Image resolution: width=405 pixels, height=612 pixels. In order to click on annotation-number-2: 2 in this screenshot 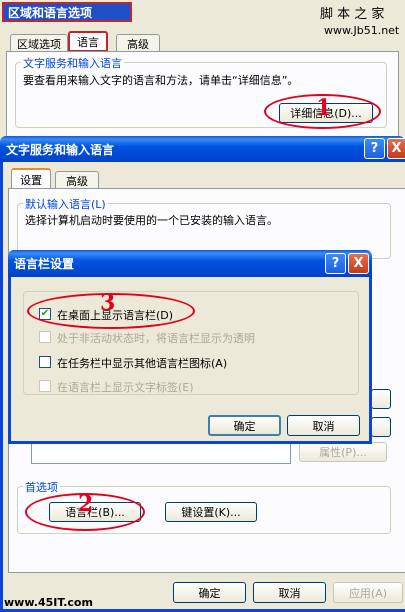, I will do `click(86, 504)`.